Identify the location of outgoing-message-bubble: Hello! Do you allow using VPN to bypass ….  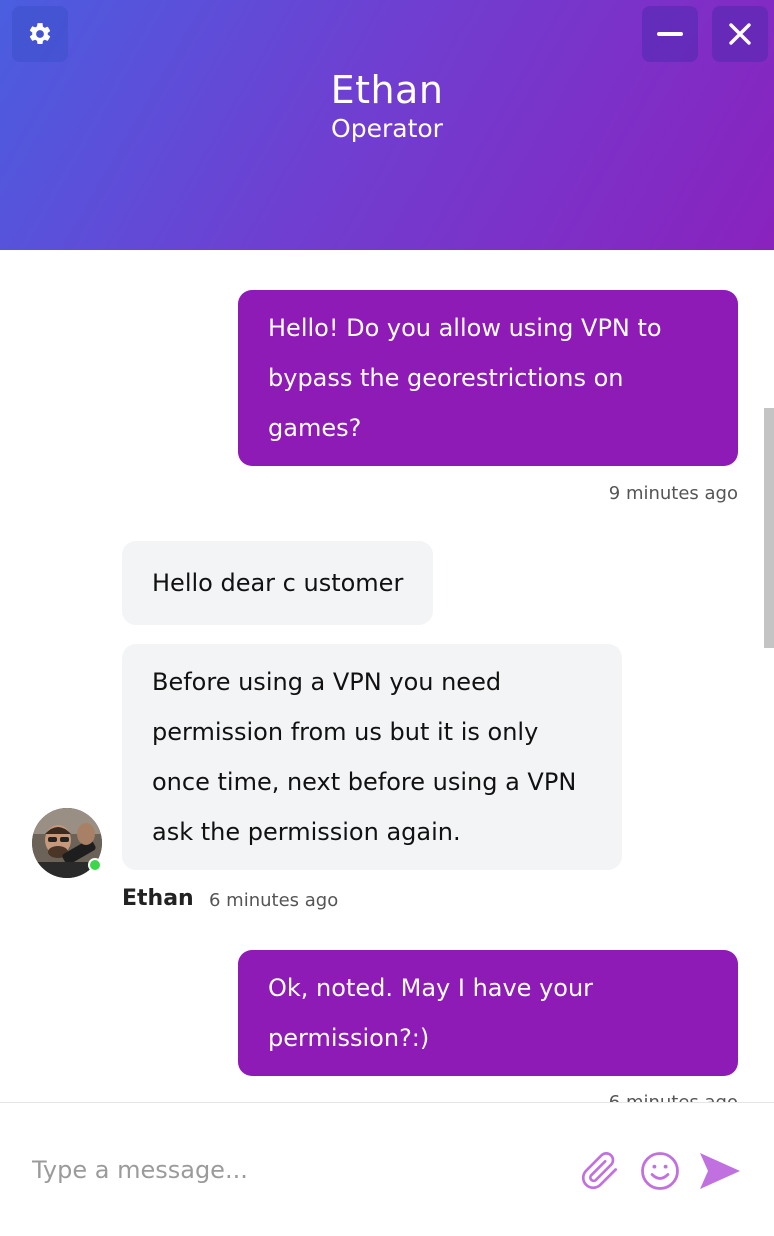
(488, 378).